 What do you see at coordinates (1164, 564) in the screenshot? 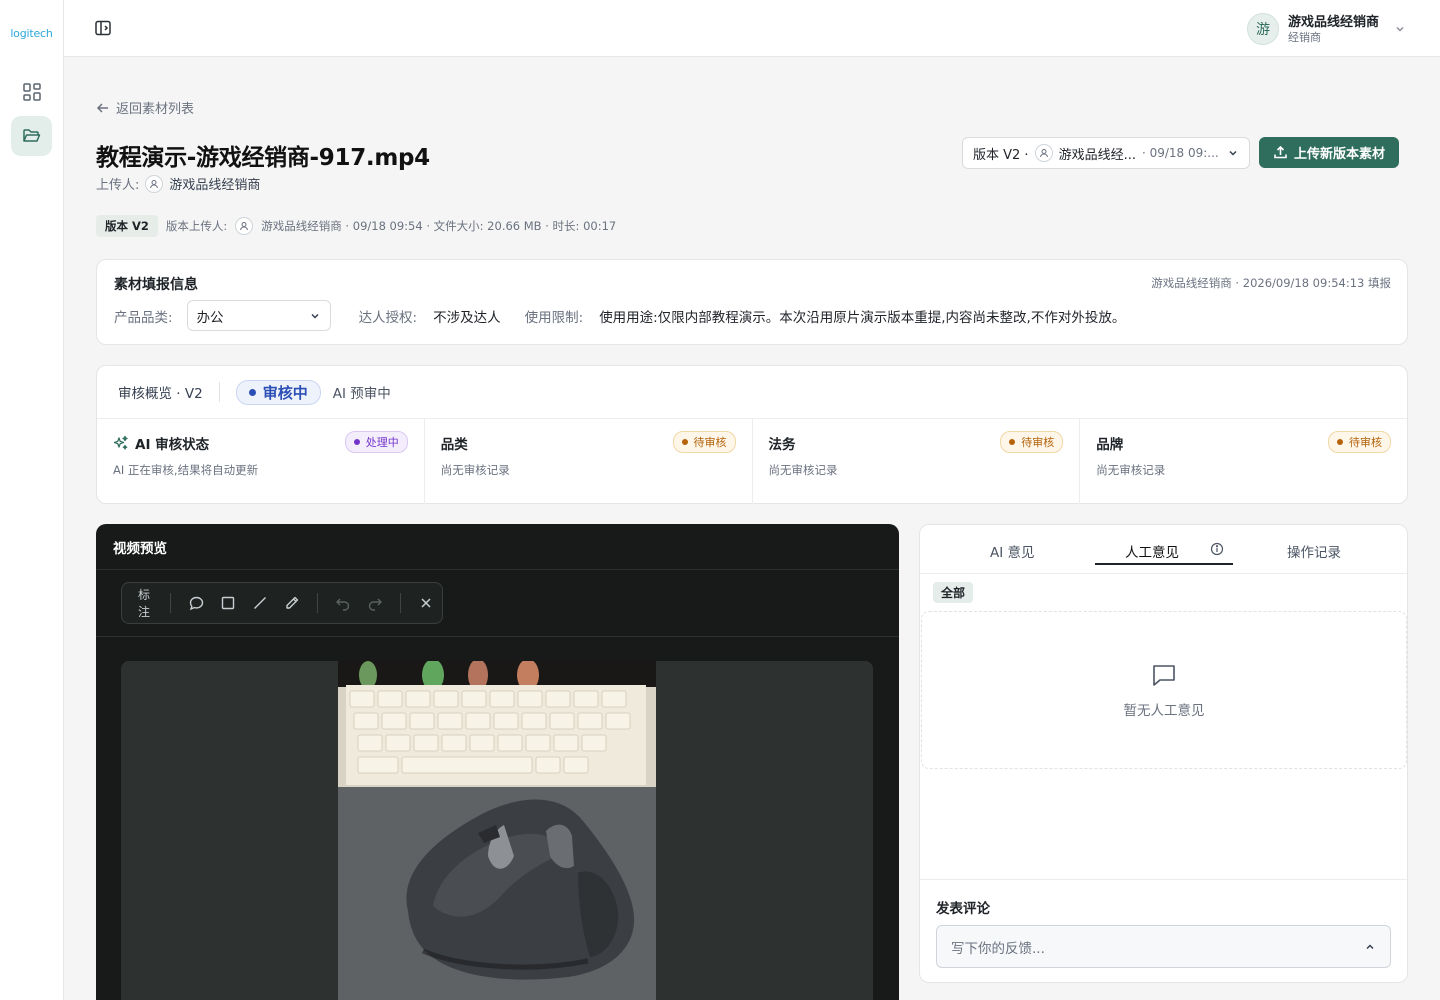
I see `active-tab-indicator` at bounding box center [1164, 564].